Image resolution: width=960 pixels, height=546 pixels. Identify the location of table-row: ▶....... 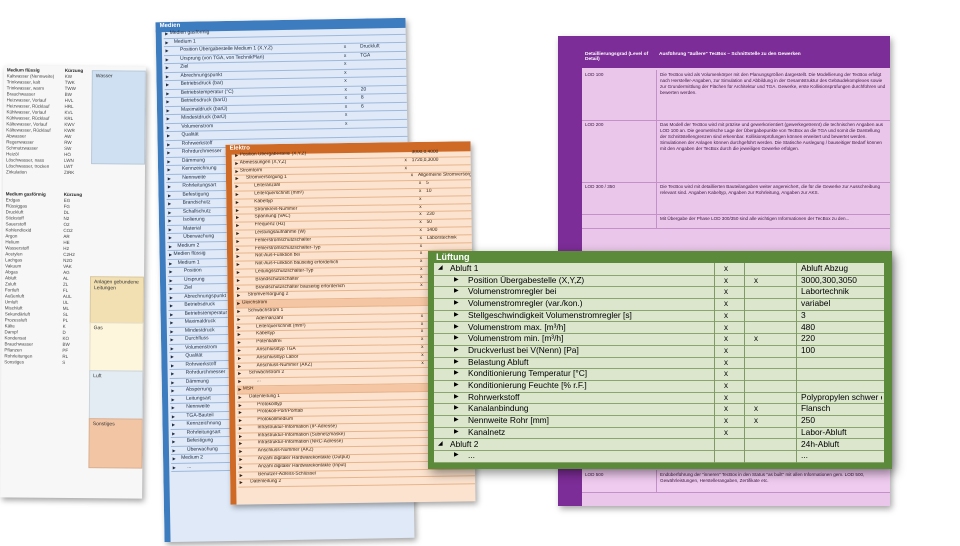
(659, 456).